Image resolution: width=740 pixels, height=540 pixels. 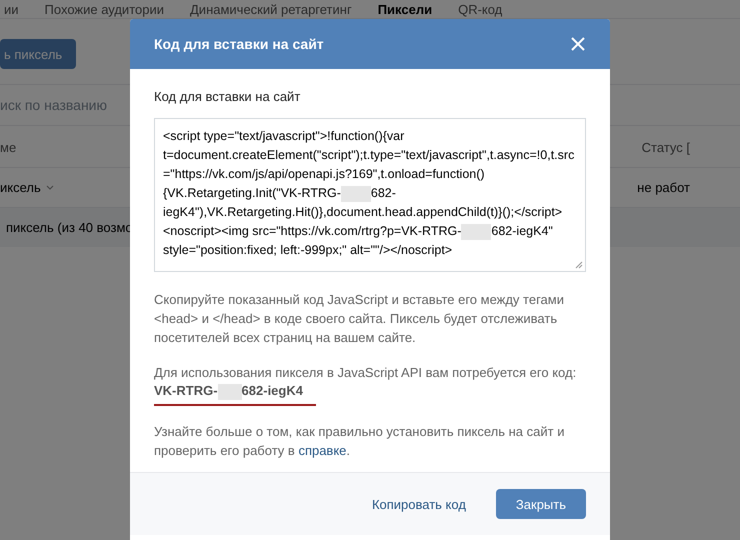 What do you see at coordinates (228, 96) in the screenshot?
I see `code-label: Код для вставки на сайт` at bounding box center [228, 96].